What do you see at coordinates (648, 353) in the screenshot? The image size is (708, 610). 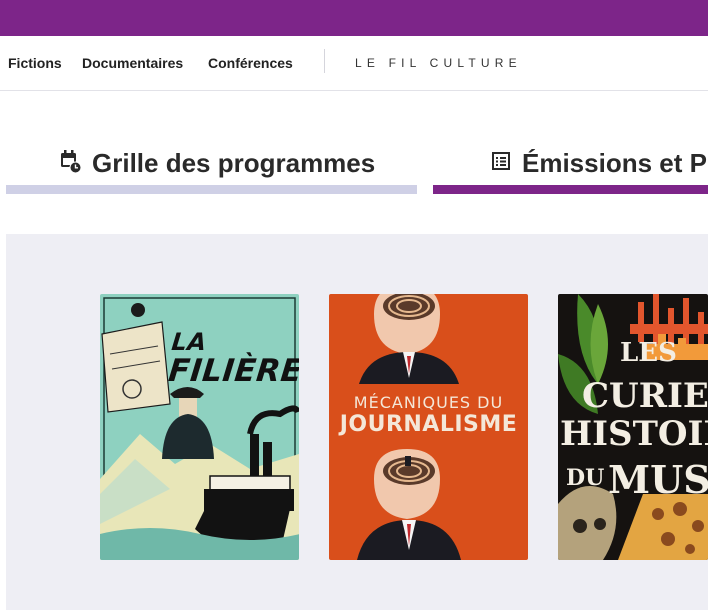 I see `podcast-title-line: LES` at bounding box center [648, 353].